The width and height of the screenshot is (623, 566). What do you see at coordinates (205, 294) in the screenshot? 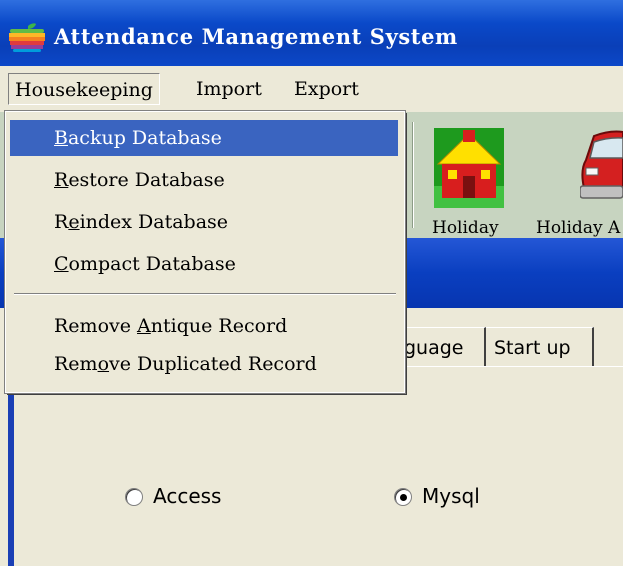
I see `menu-separator` at bounding box center [205, 294].